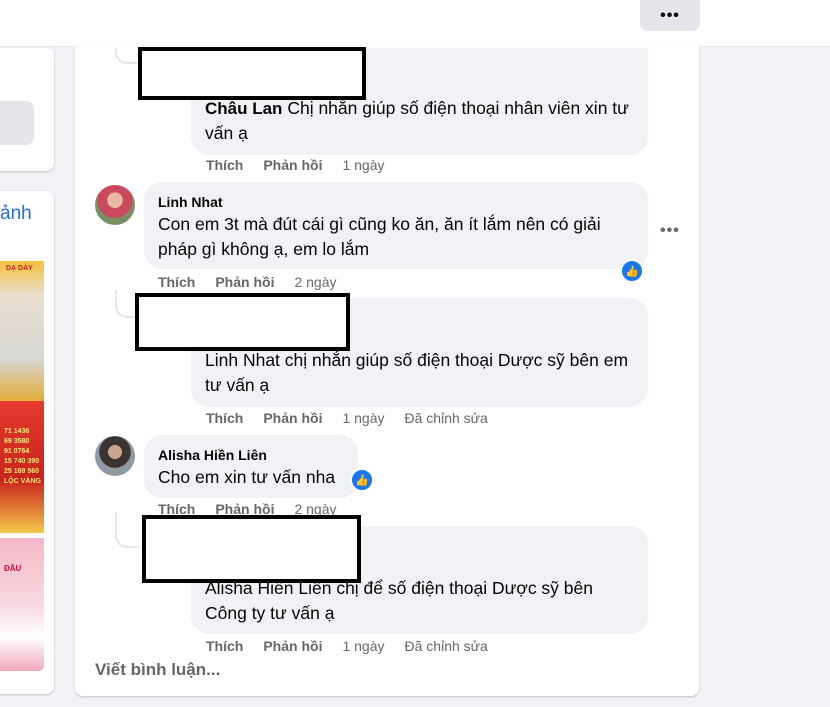 This screenshot has width=830, height=707. I want to click on comment-body: Cho em xin tư vấn nha, so click(247, 477).